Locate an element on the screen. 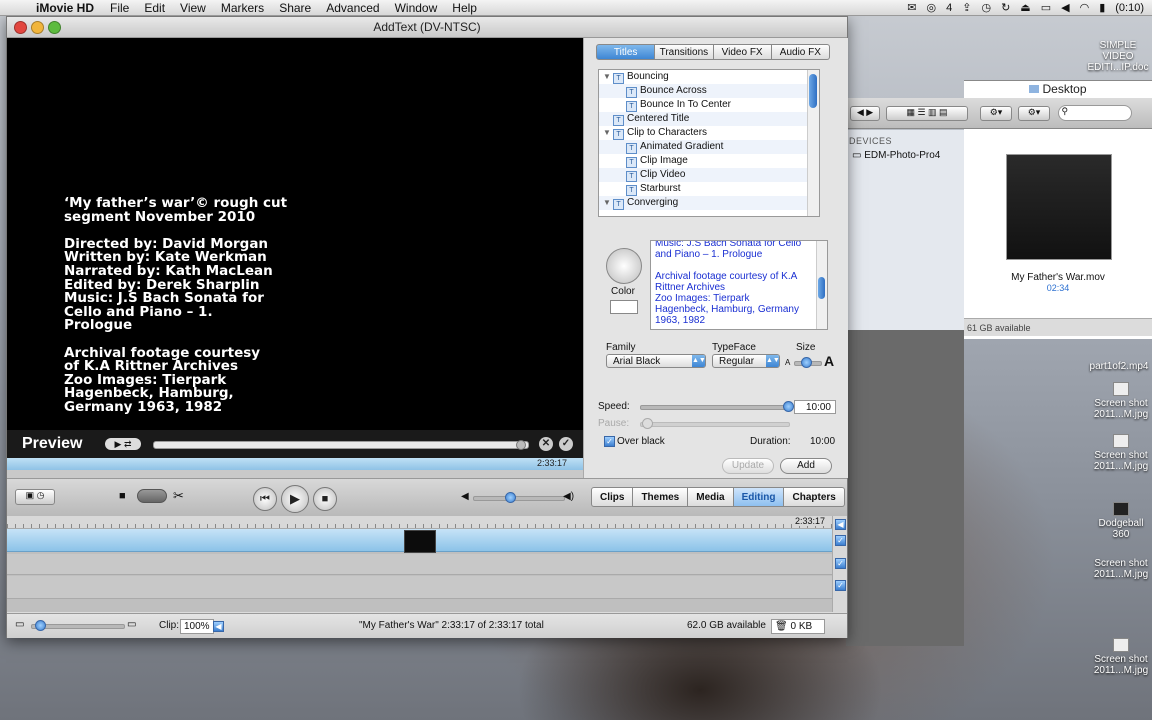 The image size is (1152, 720). finder-search-input: ⚲ is located at coordinates (1095, 113).